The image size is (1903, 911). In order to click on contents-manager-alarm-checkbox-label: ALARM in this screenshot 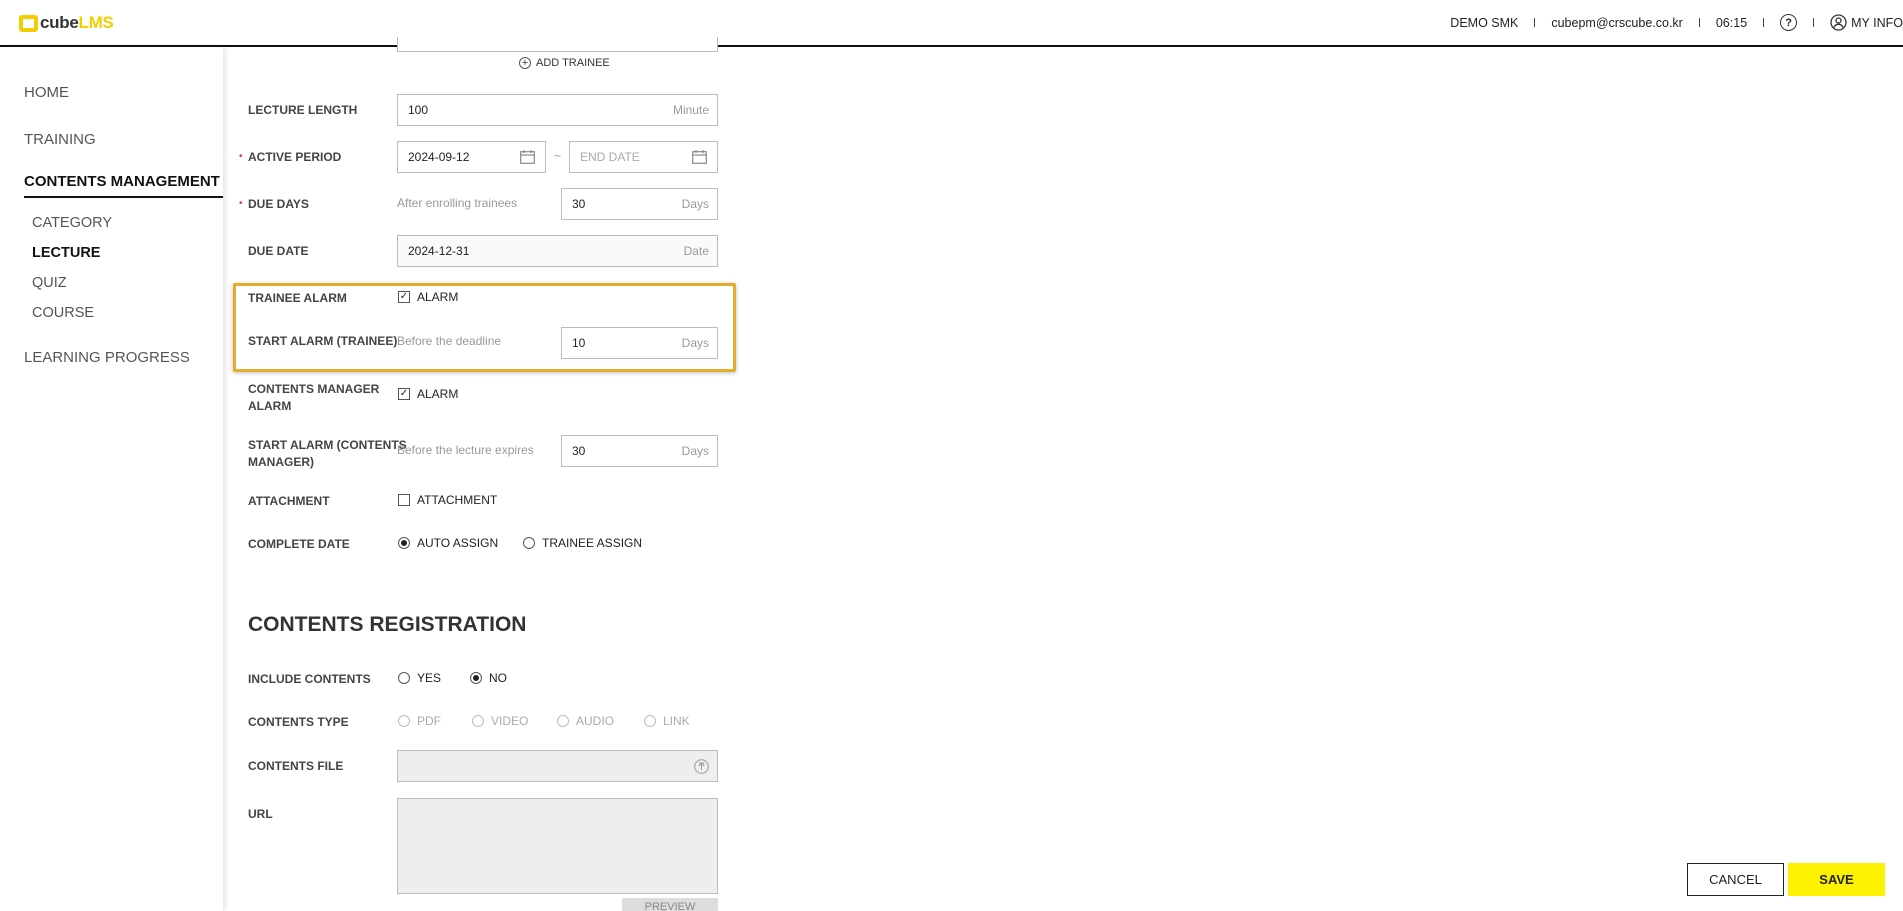, I will do `click(438, 394)`.